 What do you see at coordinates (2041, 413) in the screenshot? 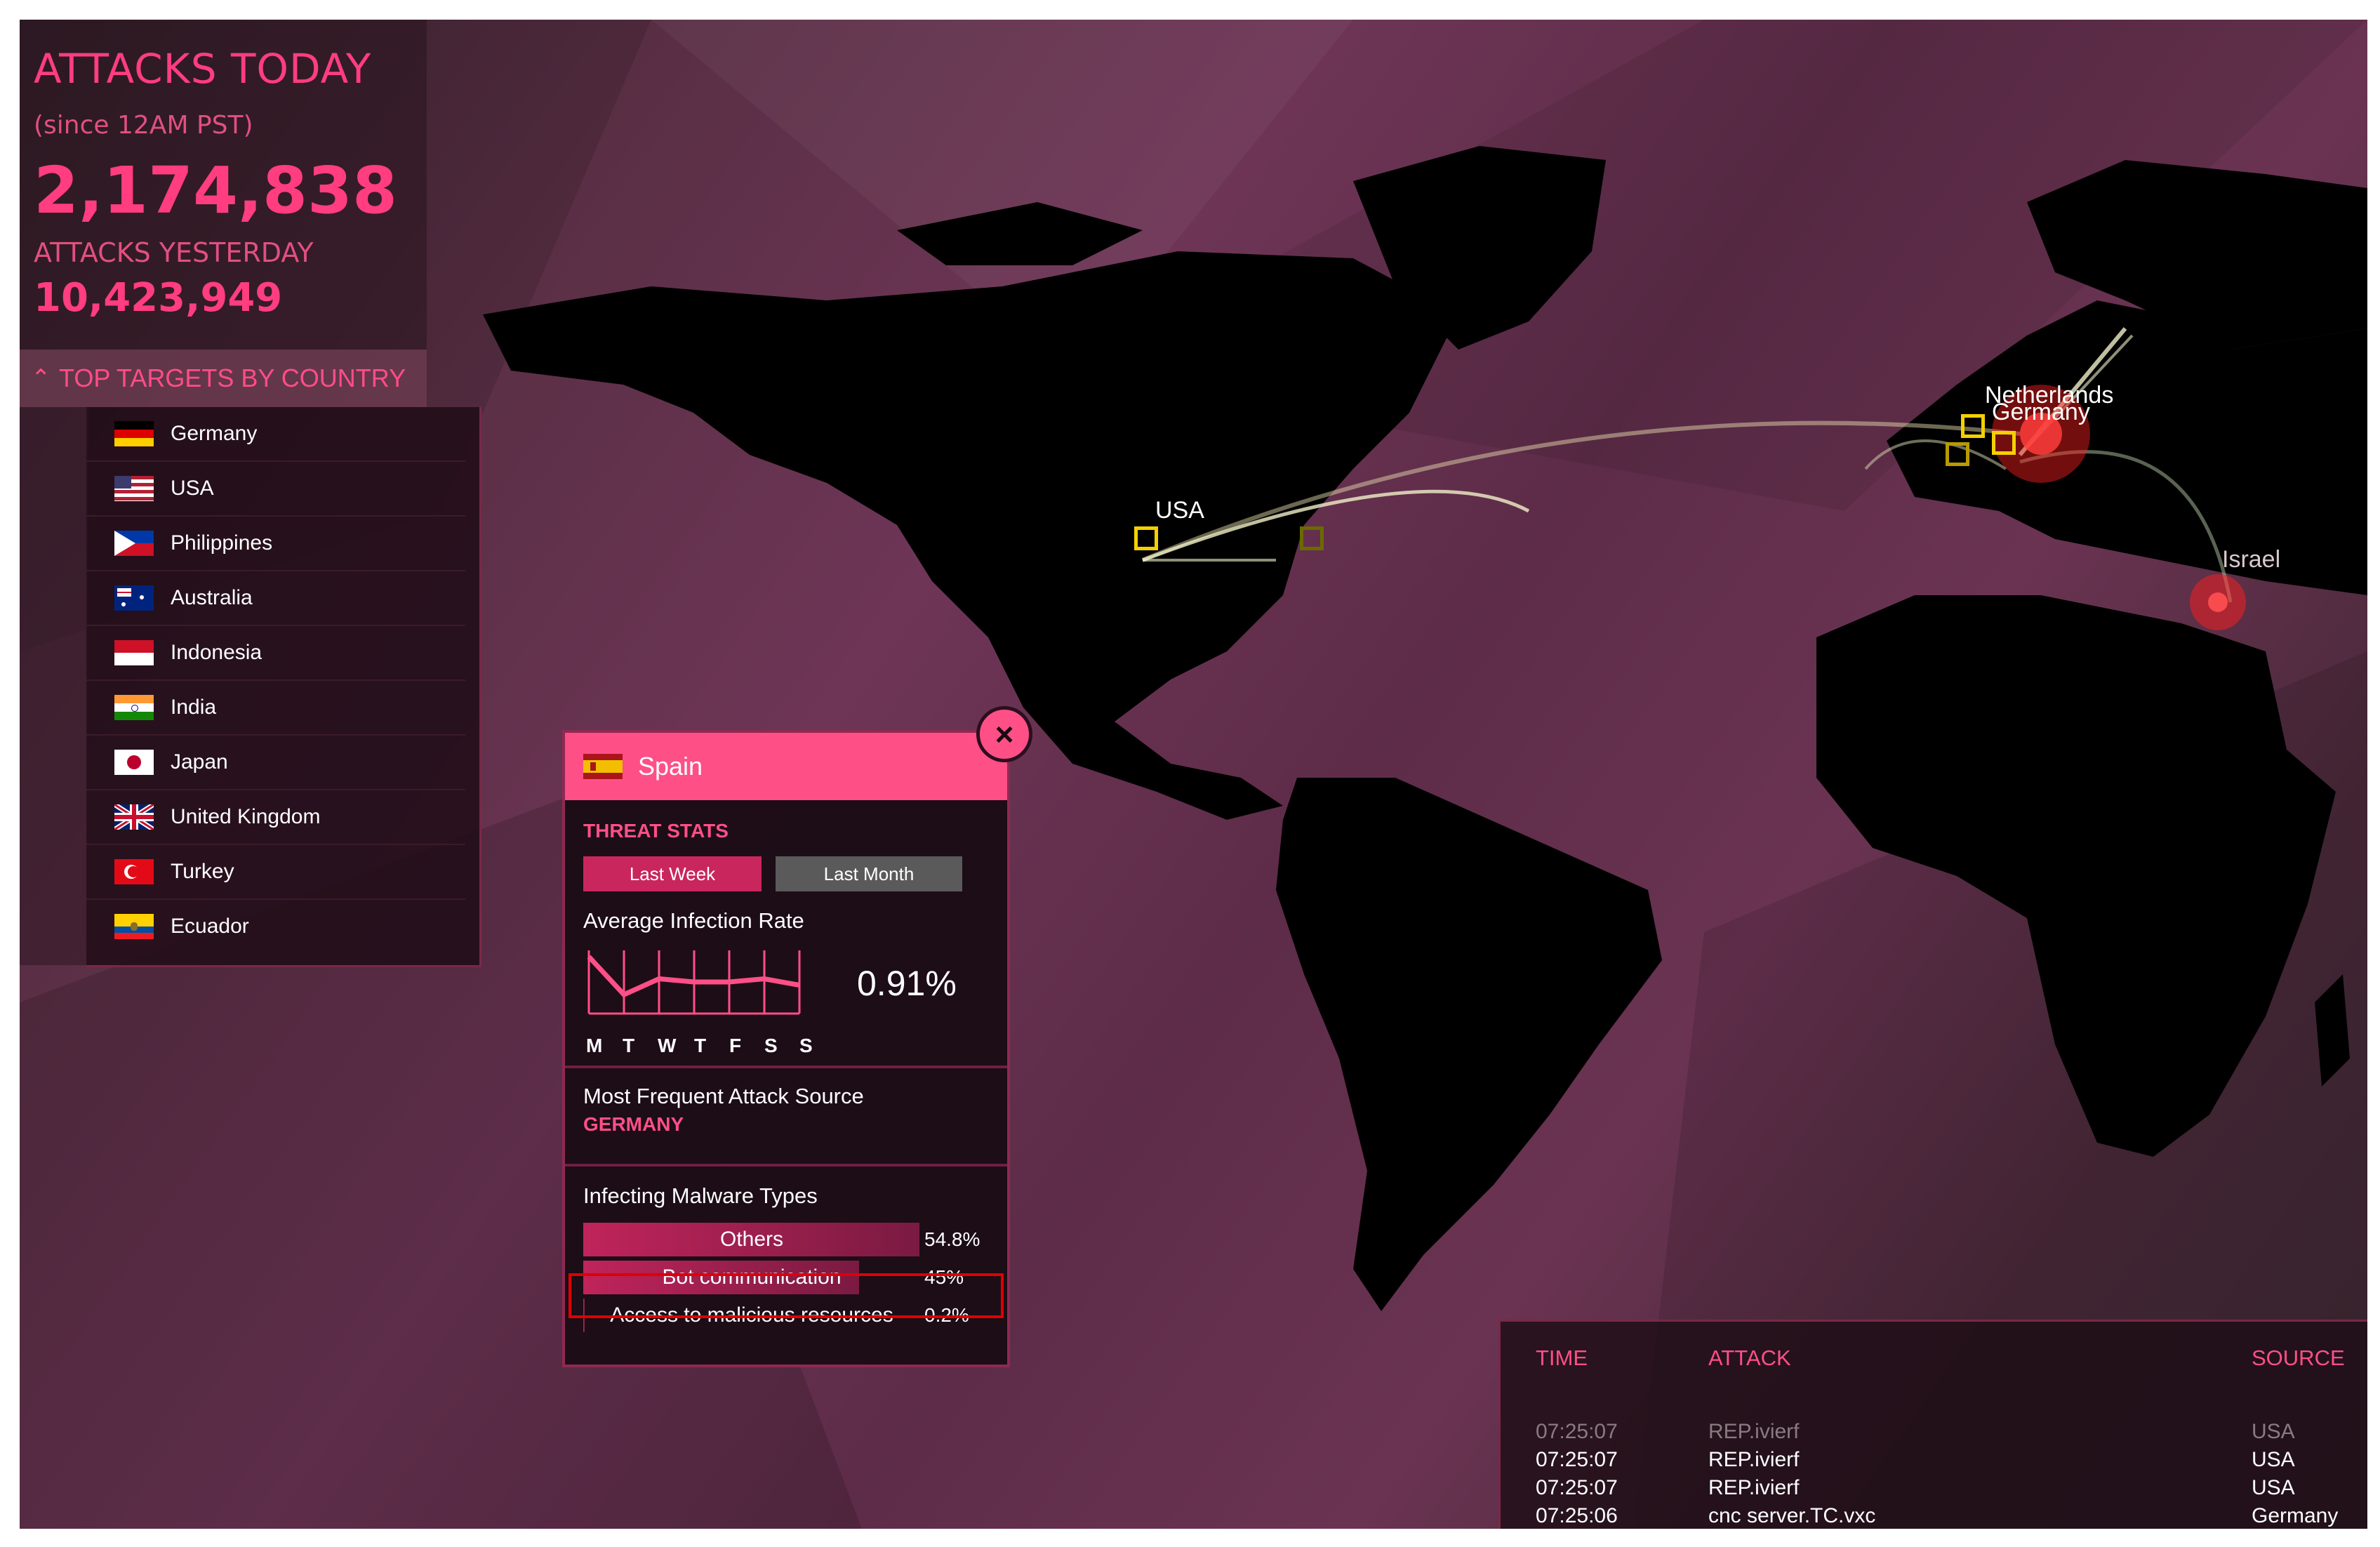
I see `map-label-germany: Germany` at bounding box center [2041, 413].